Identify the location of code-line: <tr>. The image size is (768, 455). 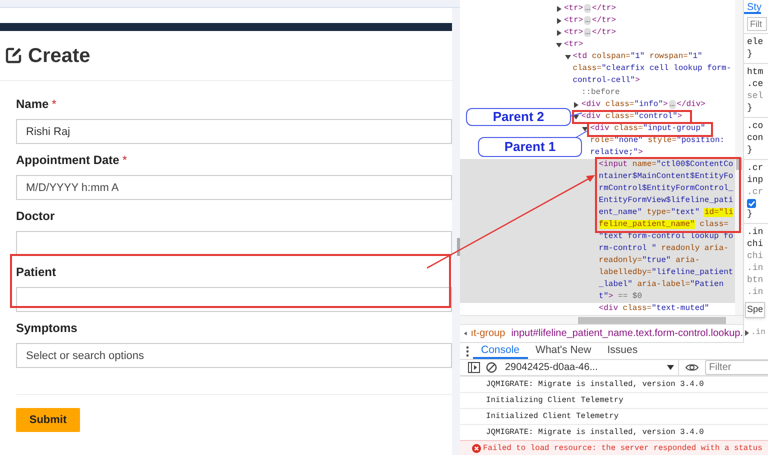
(574, 45).